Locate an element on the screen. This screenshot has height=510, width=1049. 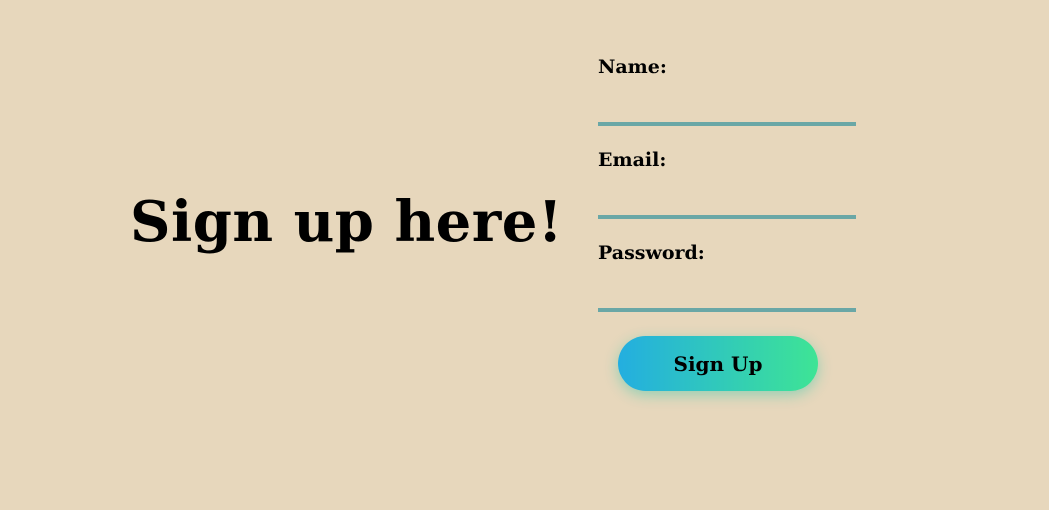
email-field-group: Email: is located at coordinates (727, 193).